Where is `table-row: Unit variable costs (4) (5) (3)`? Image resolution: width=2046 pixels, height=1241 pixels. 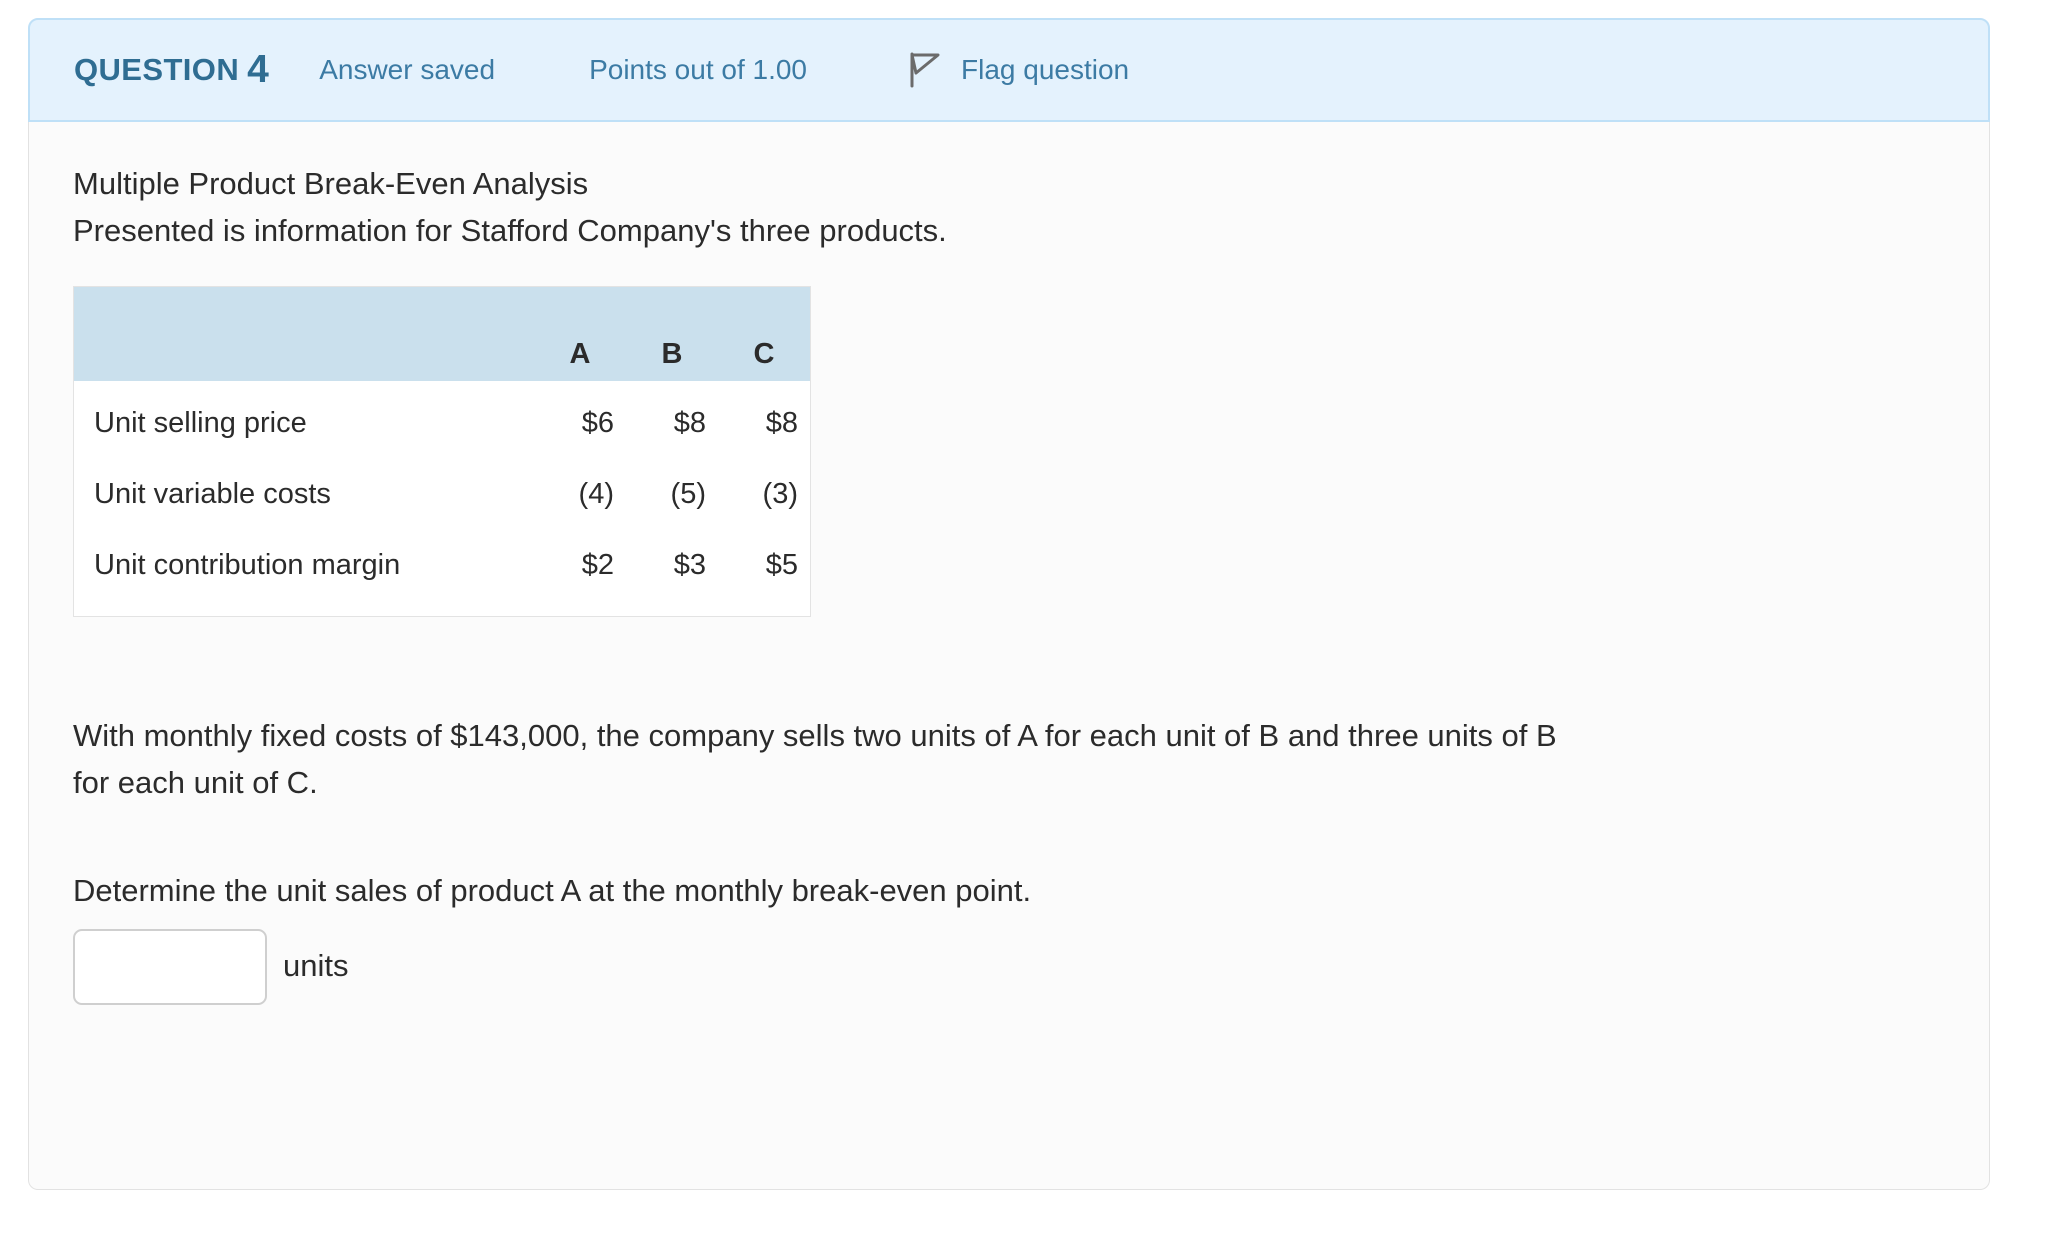 table-row: Unit variable costs (4) (5) (3) is located at coordinates (442, 495).